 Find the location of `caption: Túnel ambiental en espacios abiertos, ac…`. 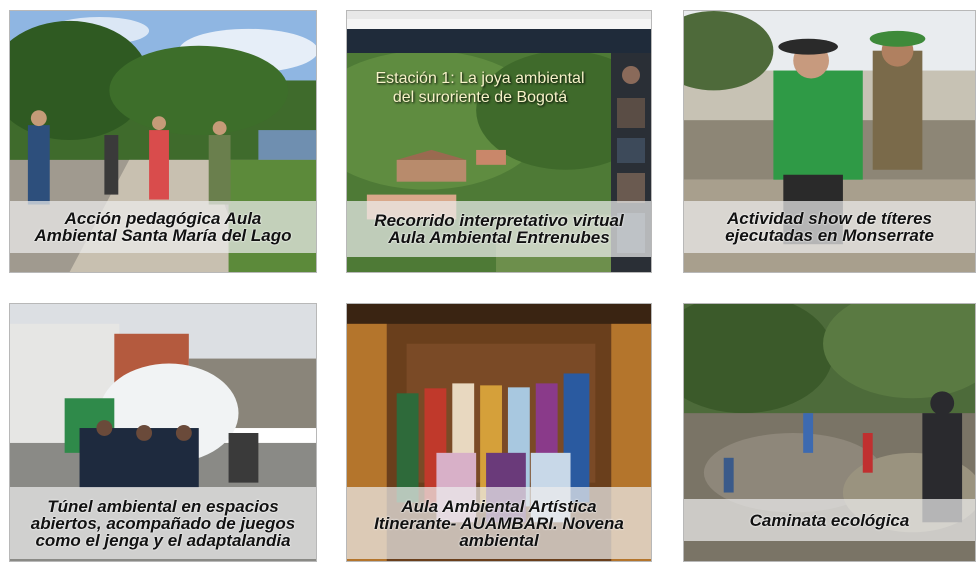

caption: Túnel ambiental en espacios abiertos, ac… is located at coordinates (163, 523).